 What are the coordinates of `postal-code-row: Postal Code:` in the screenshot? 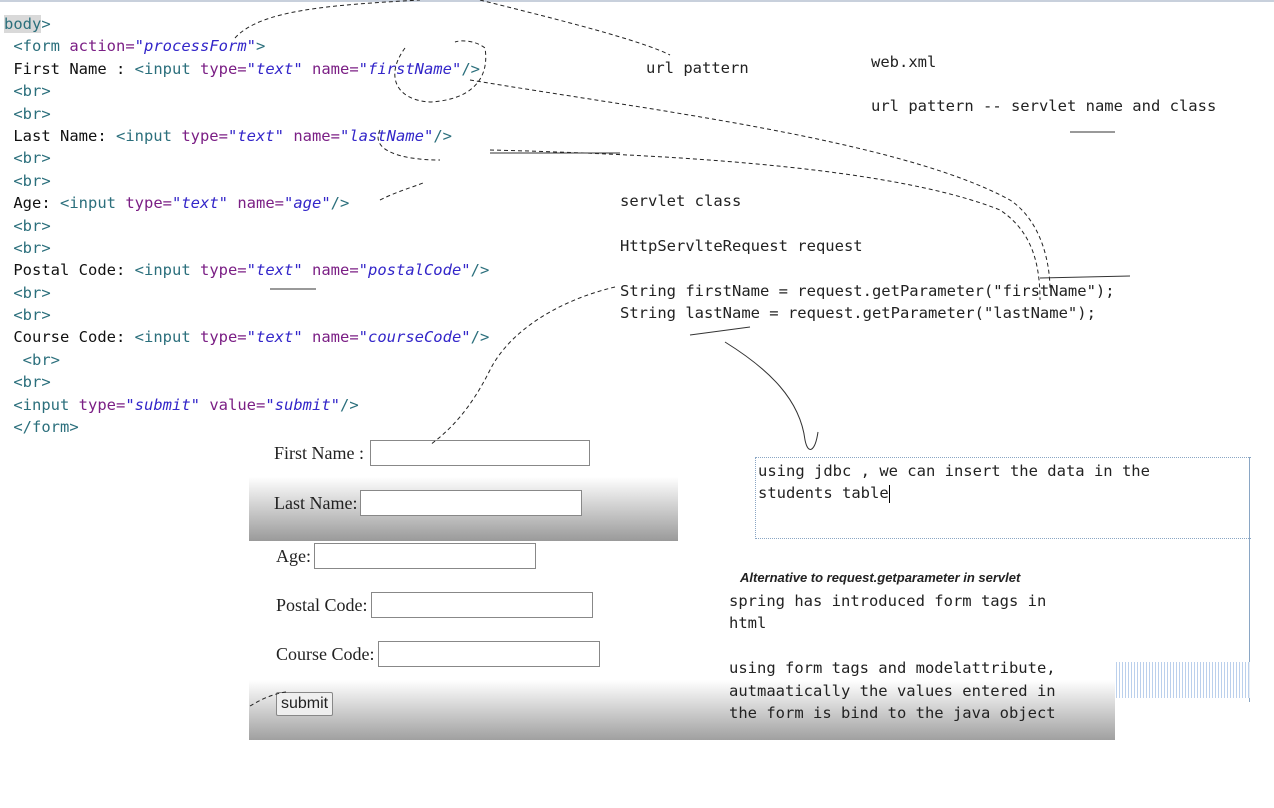 It's located at (434, 605).